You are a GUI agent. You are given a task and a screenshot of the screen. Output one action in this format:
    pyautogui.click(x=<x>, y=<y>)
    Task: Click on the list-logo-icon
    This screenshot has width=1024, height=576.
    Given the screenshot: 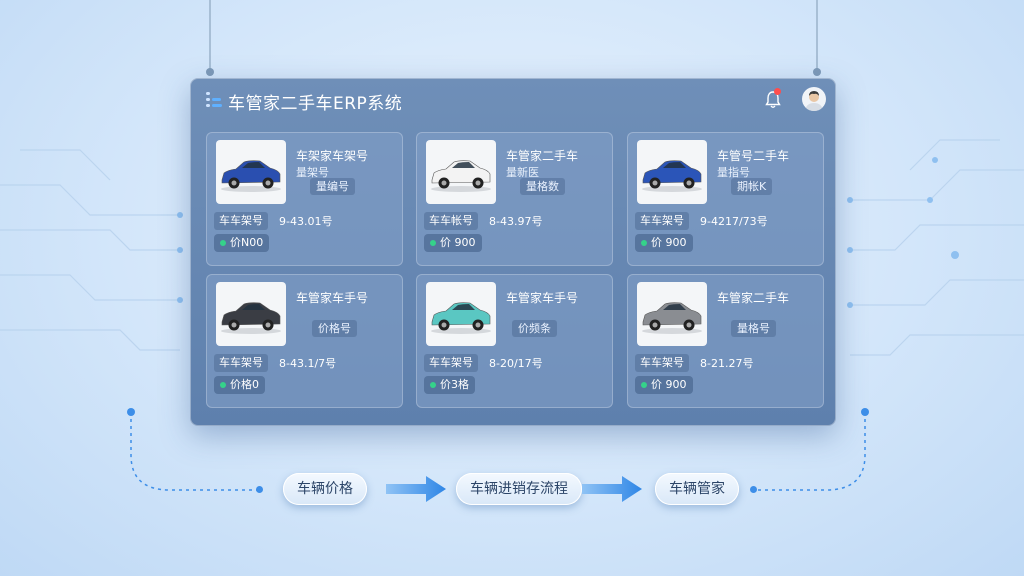 What is the action you would take?
    pyautogui.click(x=214, y=99)
    